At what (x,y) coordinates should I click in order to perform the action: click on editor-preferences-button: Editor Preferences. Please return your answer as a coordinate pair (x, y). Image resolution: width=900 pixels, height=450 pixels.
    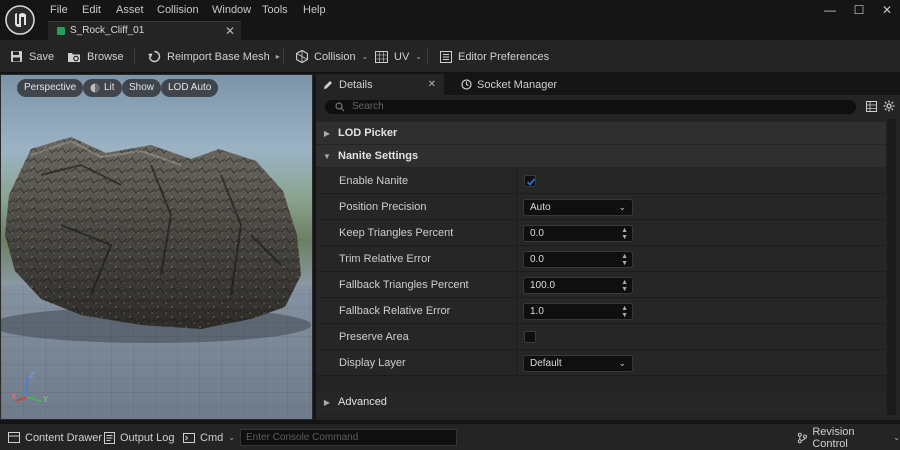
    Looking at the image, I should click on (494, 56).